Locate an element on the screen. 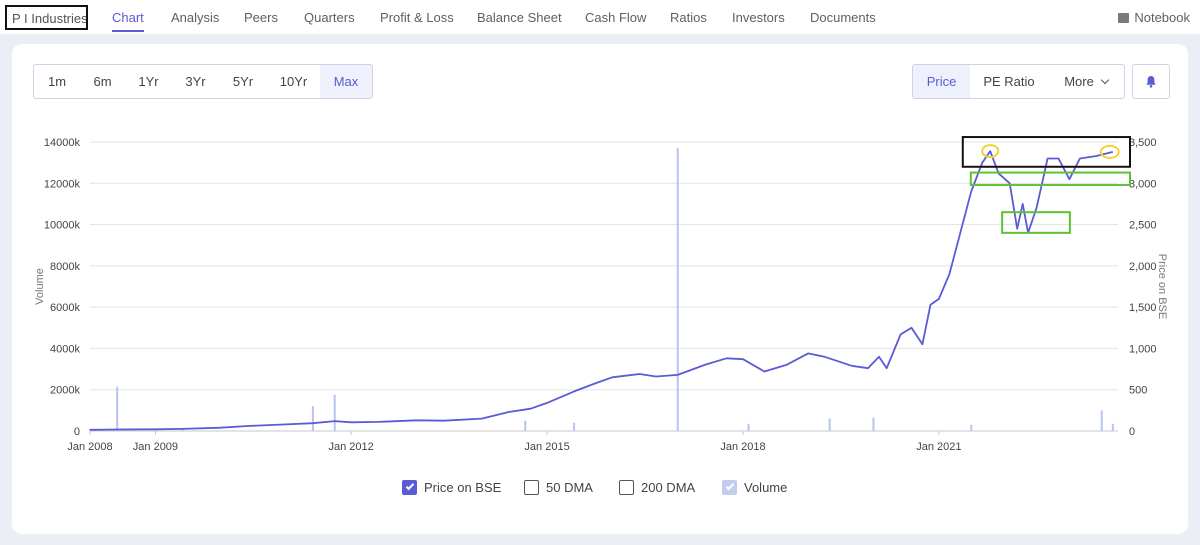  book-icon is located at coordinates (1124, 18).